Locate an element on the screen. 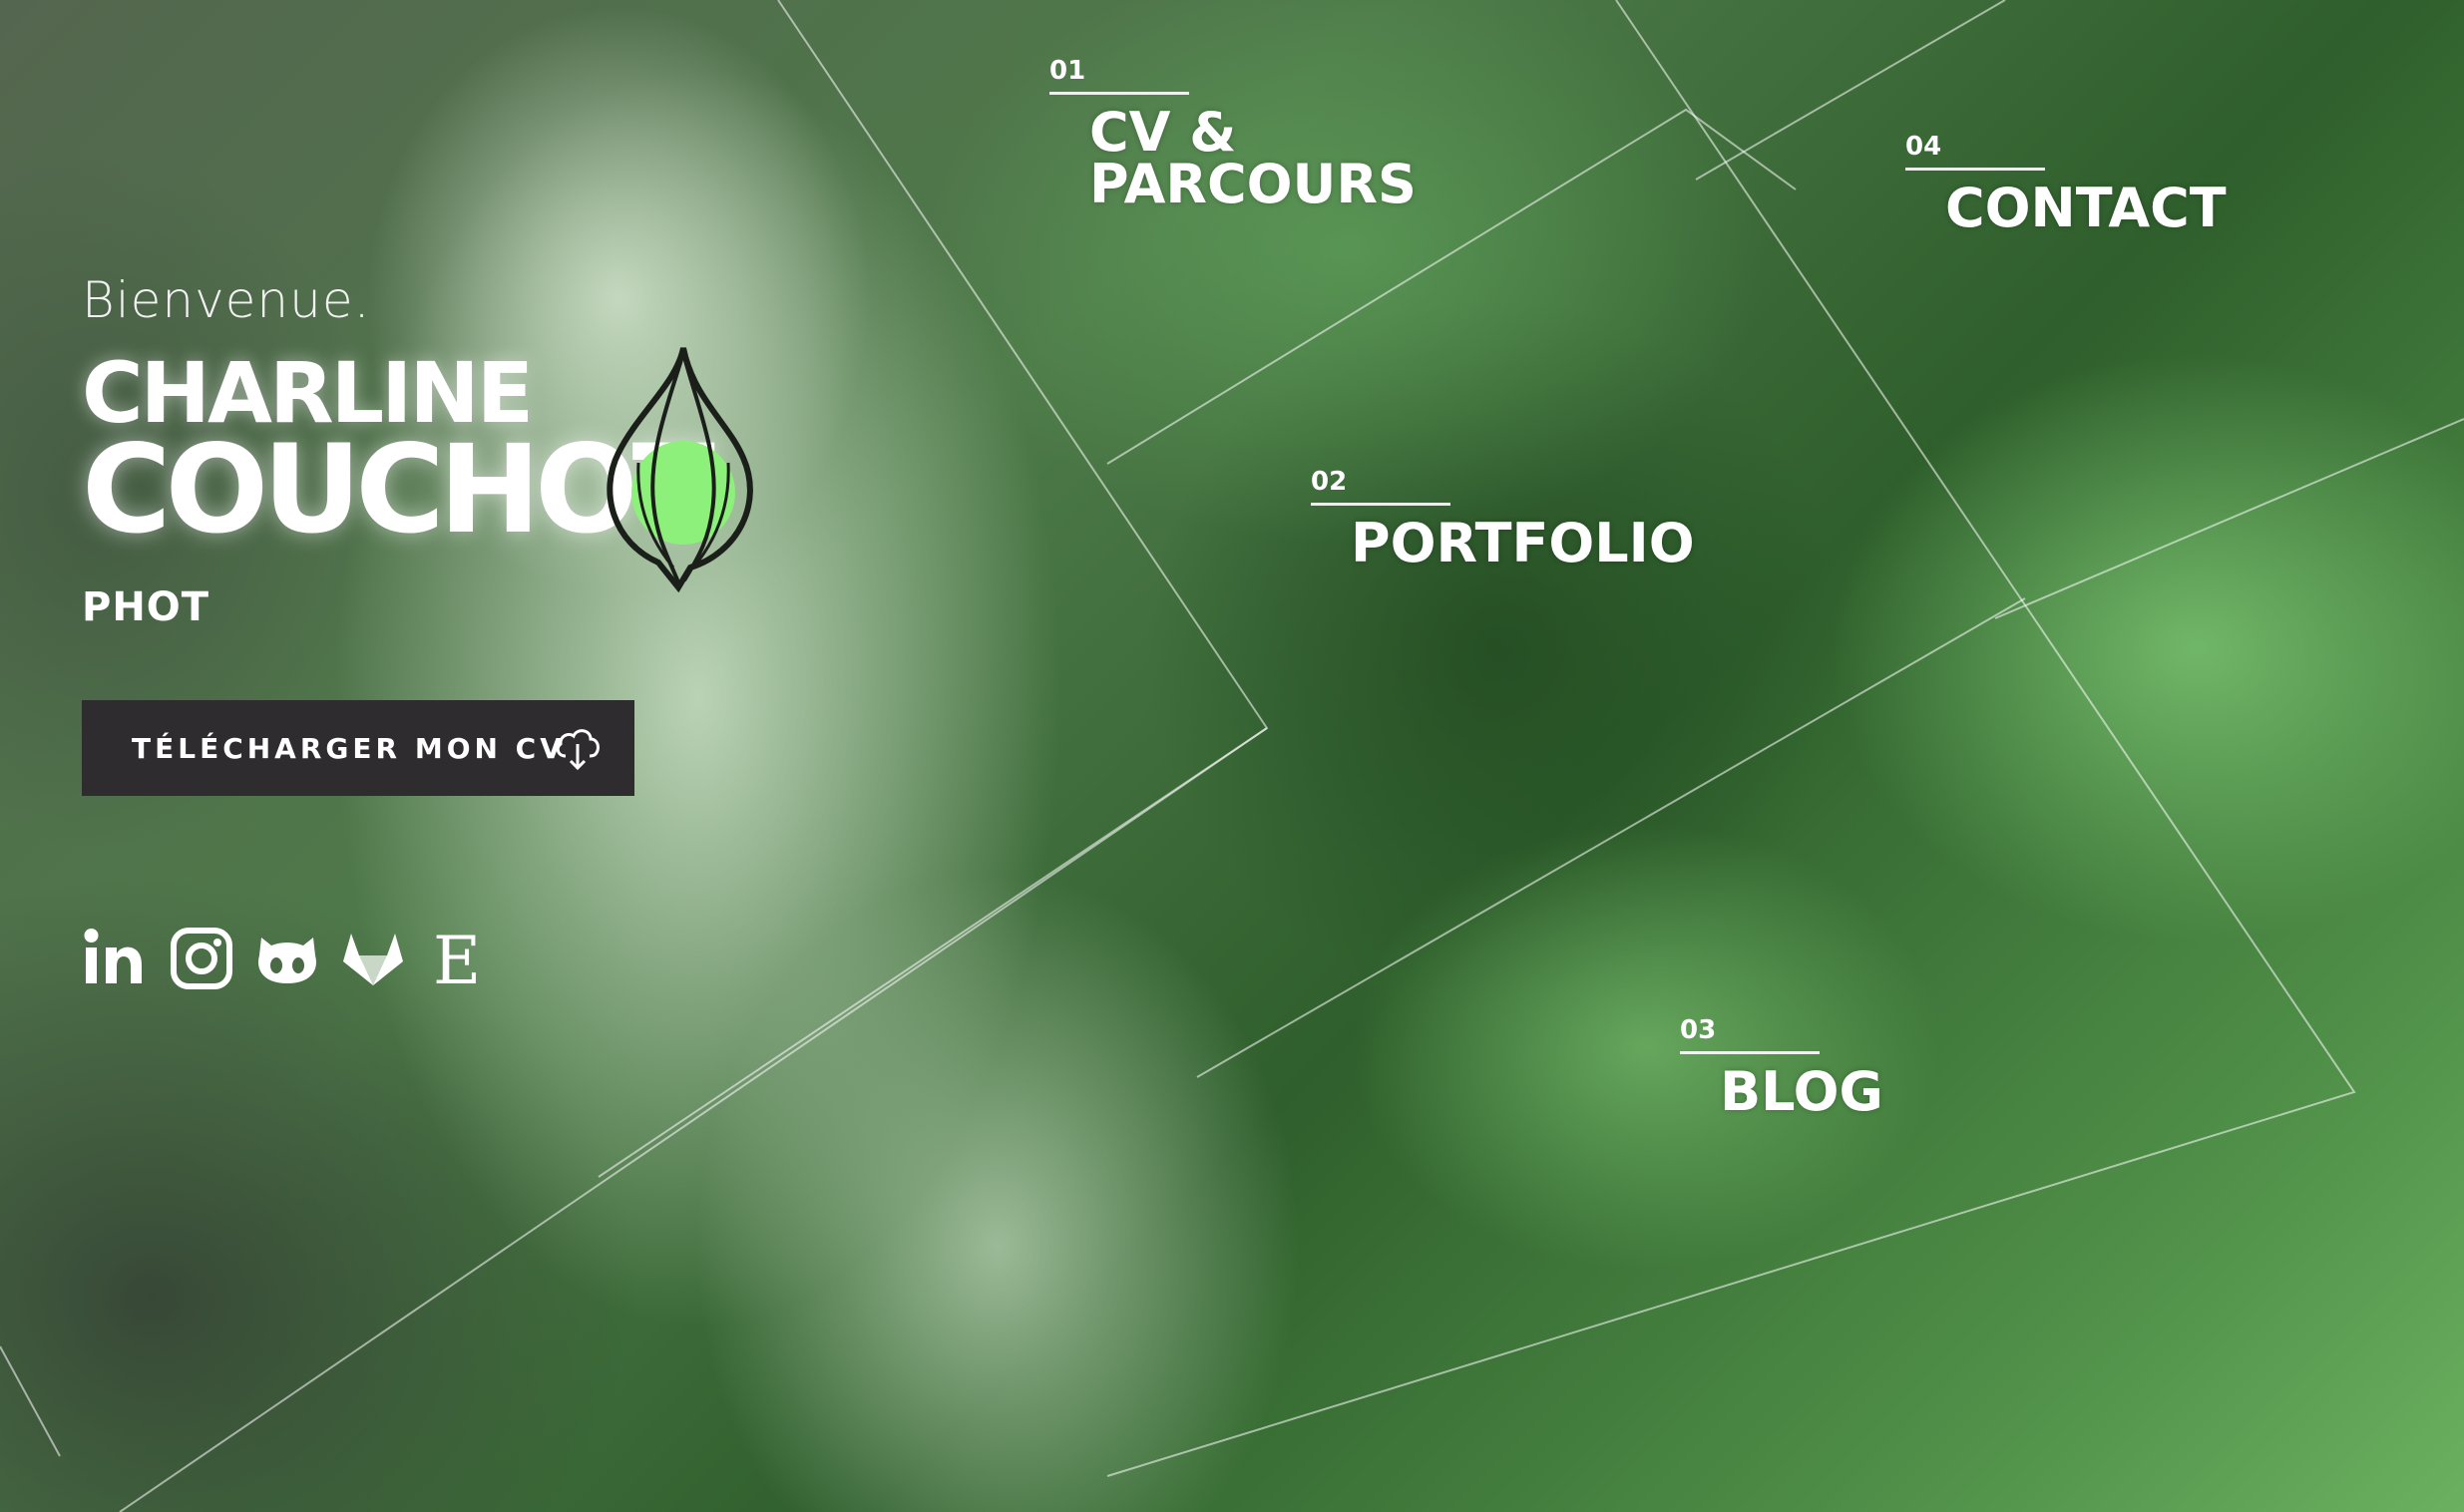 This screenshot has width=2464, height=1512. gitlab-icon is located at coordinates (373, 958).